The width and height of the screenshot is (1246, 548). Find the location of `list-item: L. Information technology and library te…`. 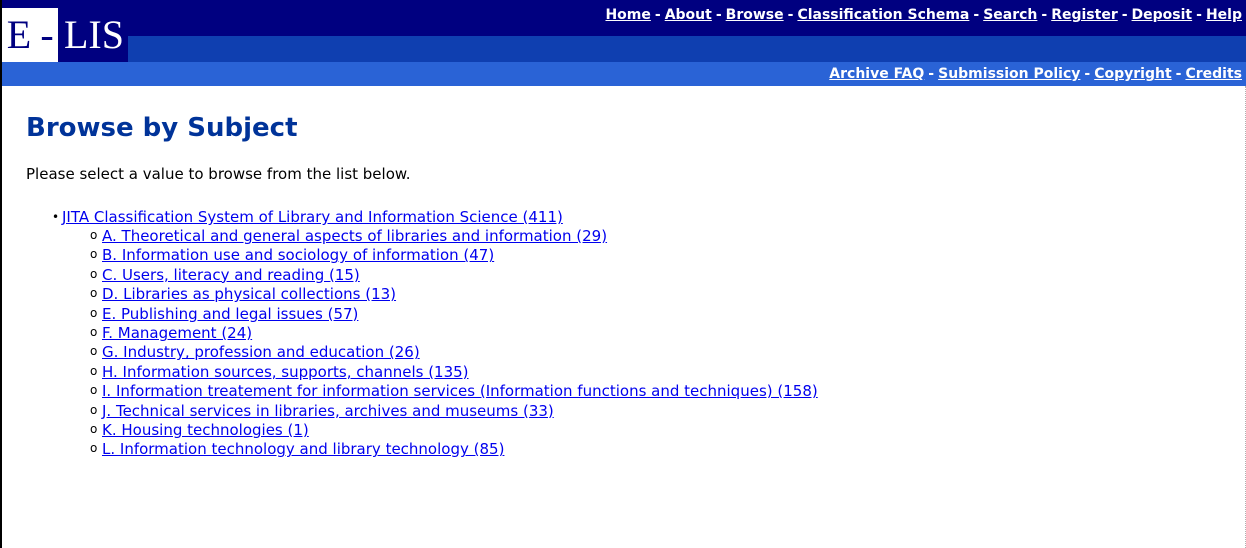

list-item: L. Information technology and library te… is located at coordinates (658, 449).